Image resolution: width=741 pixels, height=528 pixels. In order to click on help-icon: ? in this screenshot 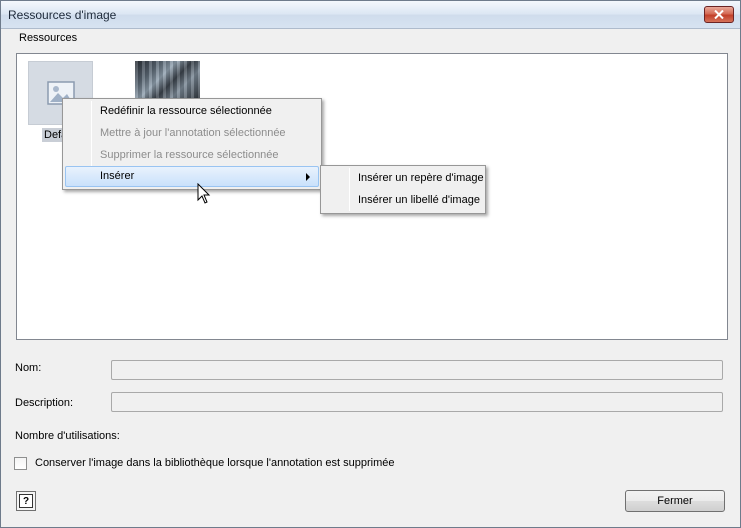, I will do `click(26, 501)`.